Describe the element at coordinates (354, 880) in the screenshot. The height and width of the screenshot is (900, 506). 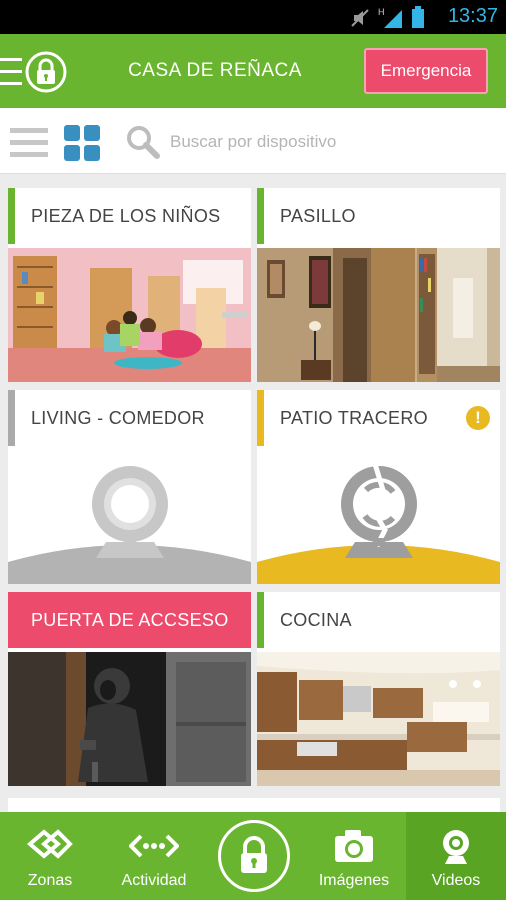
I see `nav-label: Imágenes` at that location.